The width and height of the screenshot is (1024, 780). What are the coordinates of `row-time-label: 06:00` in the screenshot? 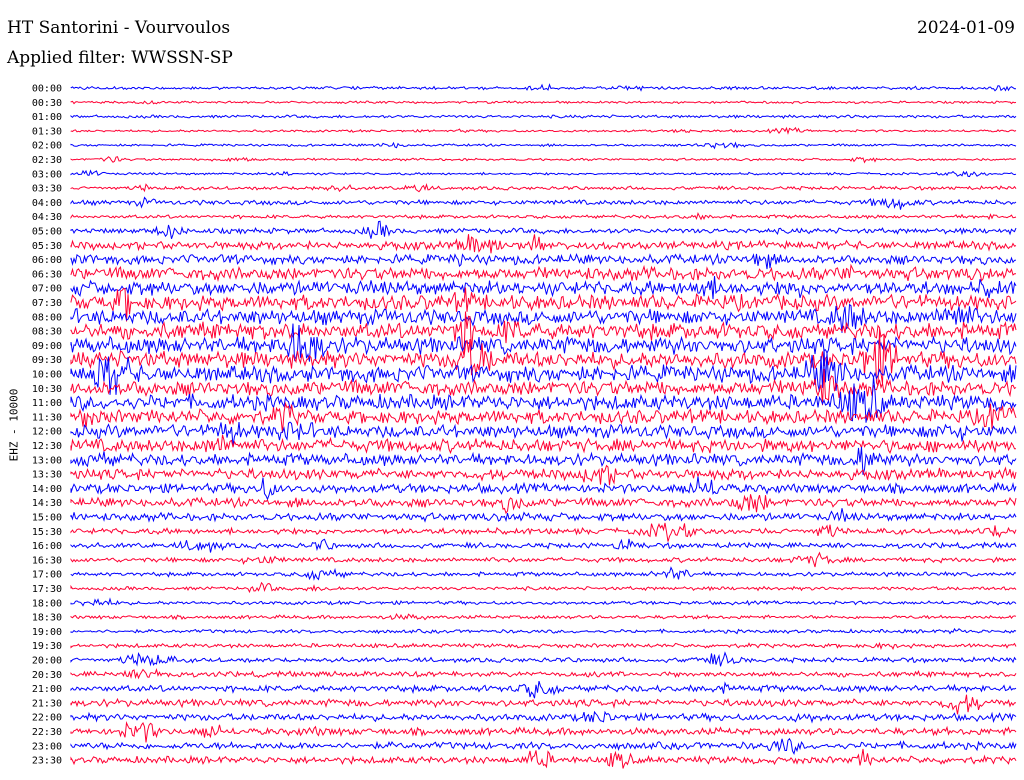 It's located at (47, 260).